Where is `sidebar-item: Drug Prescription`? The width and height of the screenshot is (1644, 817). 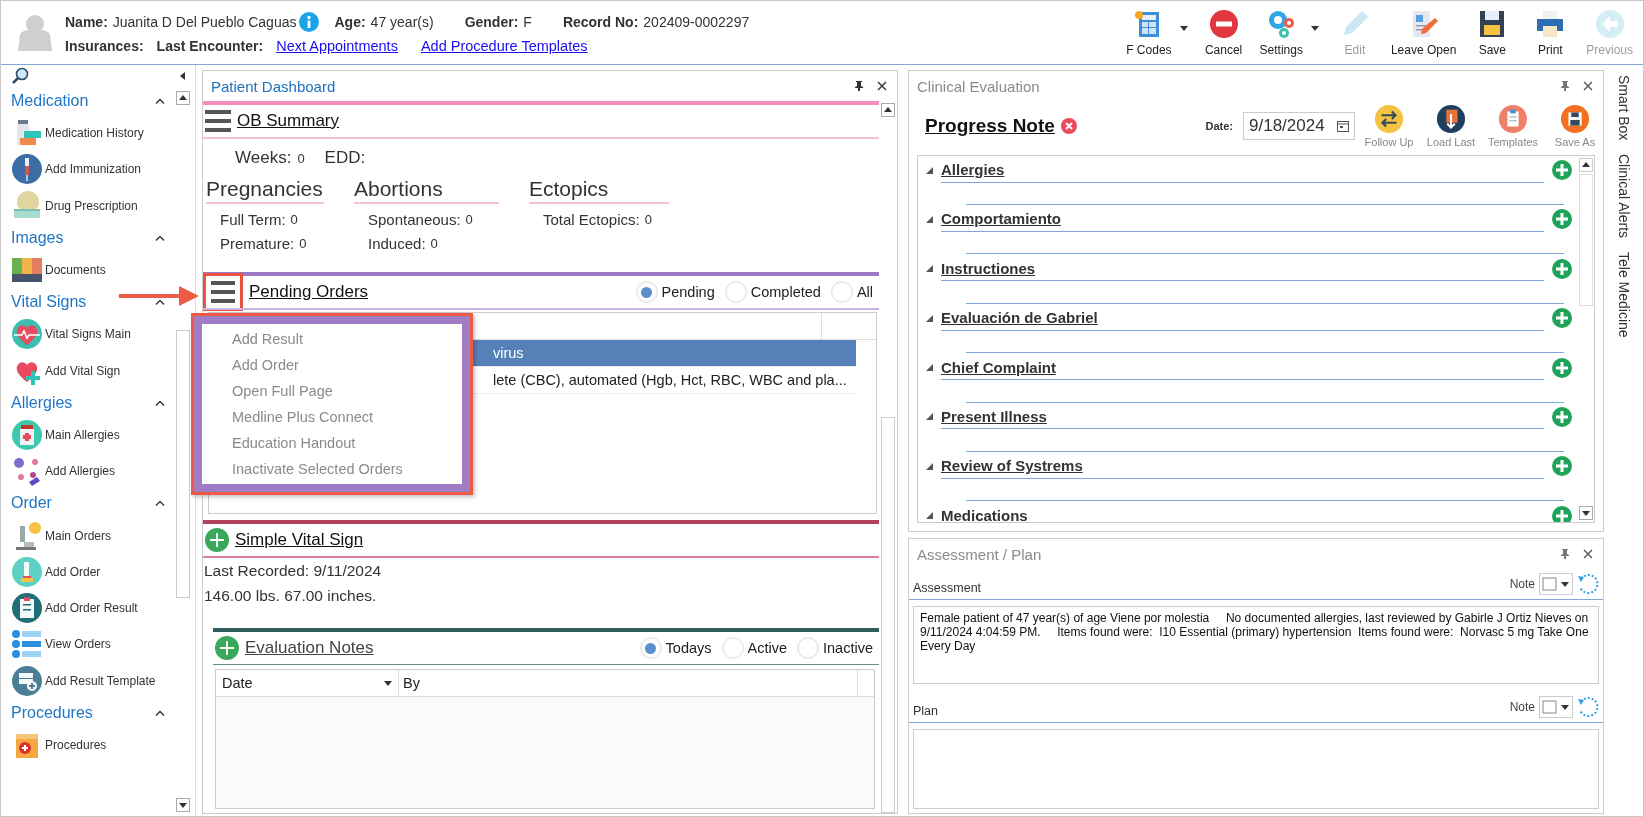 sidebar-item: Drug Prescription is located at coordinates (93, 205).